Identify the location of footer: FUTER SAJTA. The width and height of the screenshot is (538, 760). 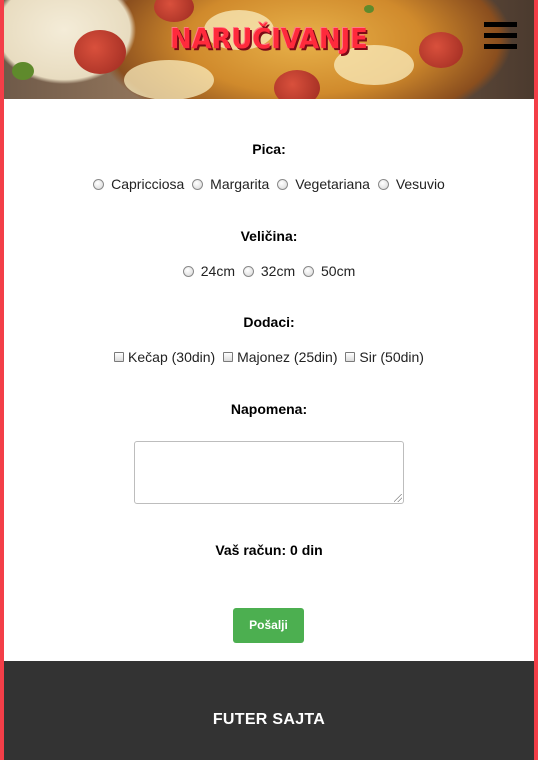
(269, 710).